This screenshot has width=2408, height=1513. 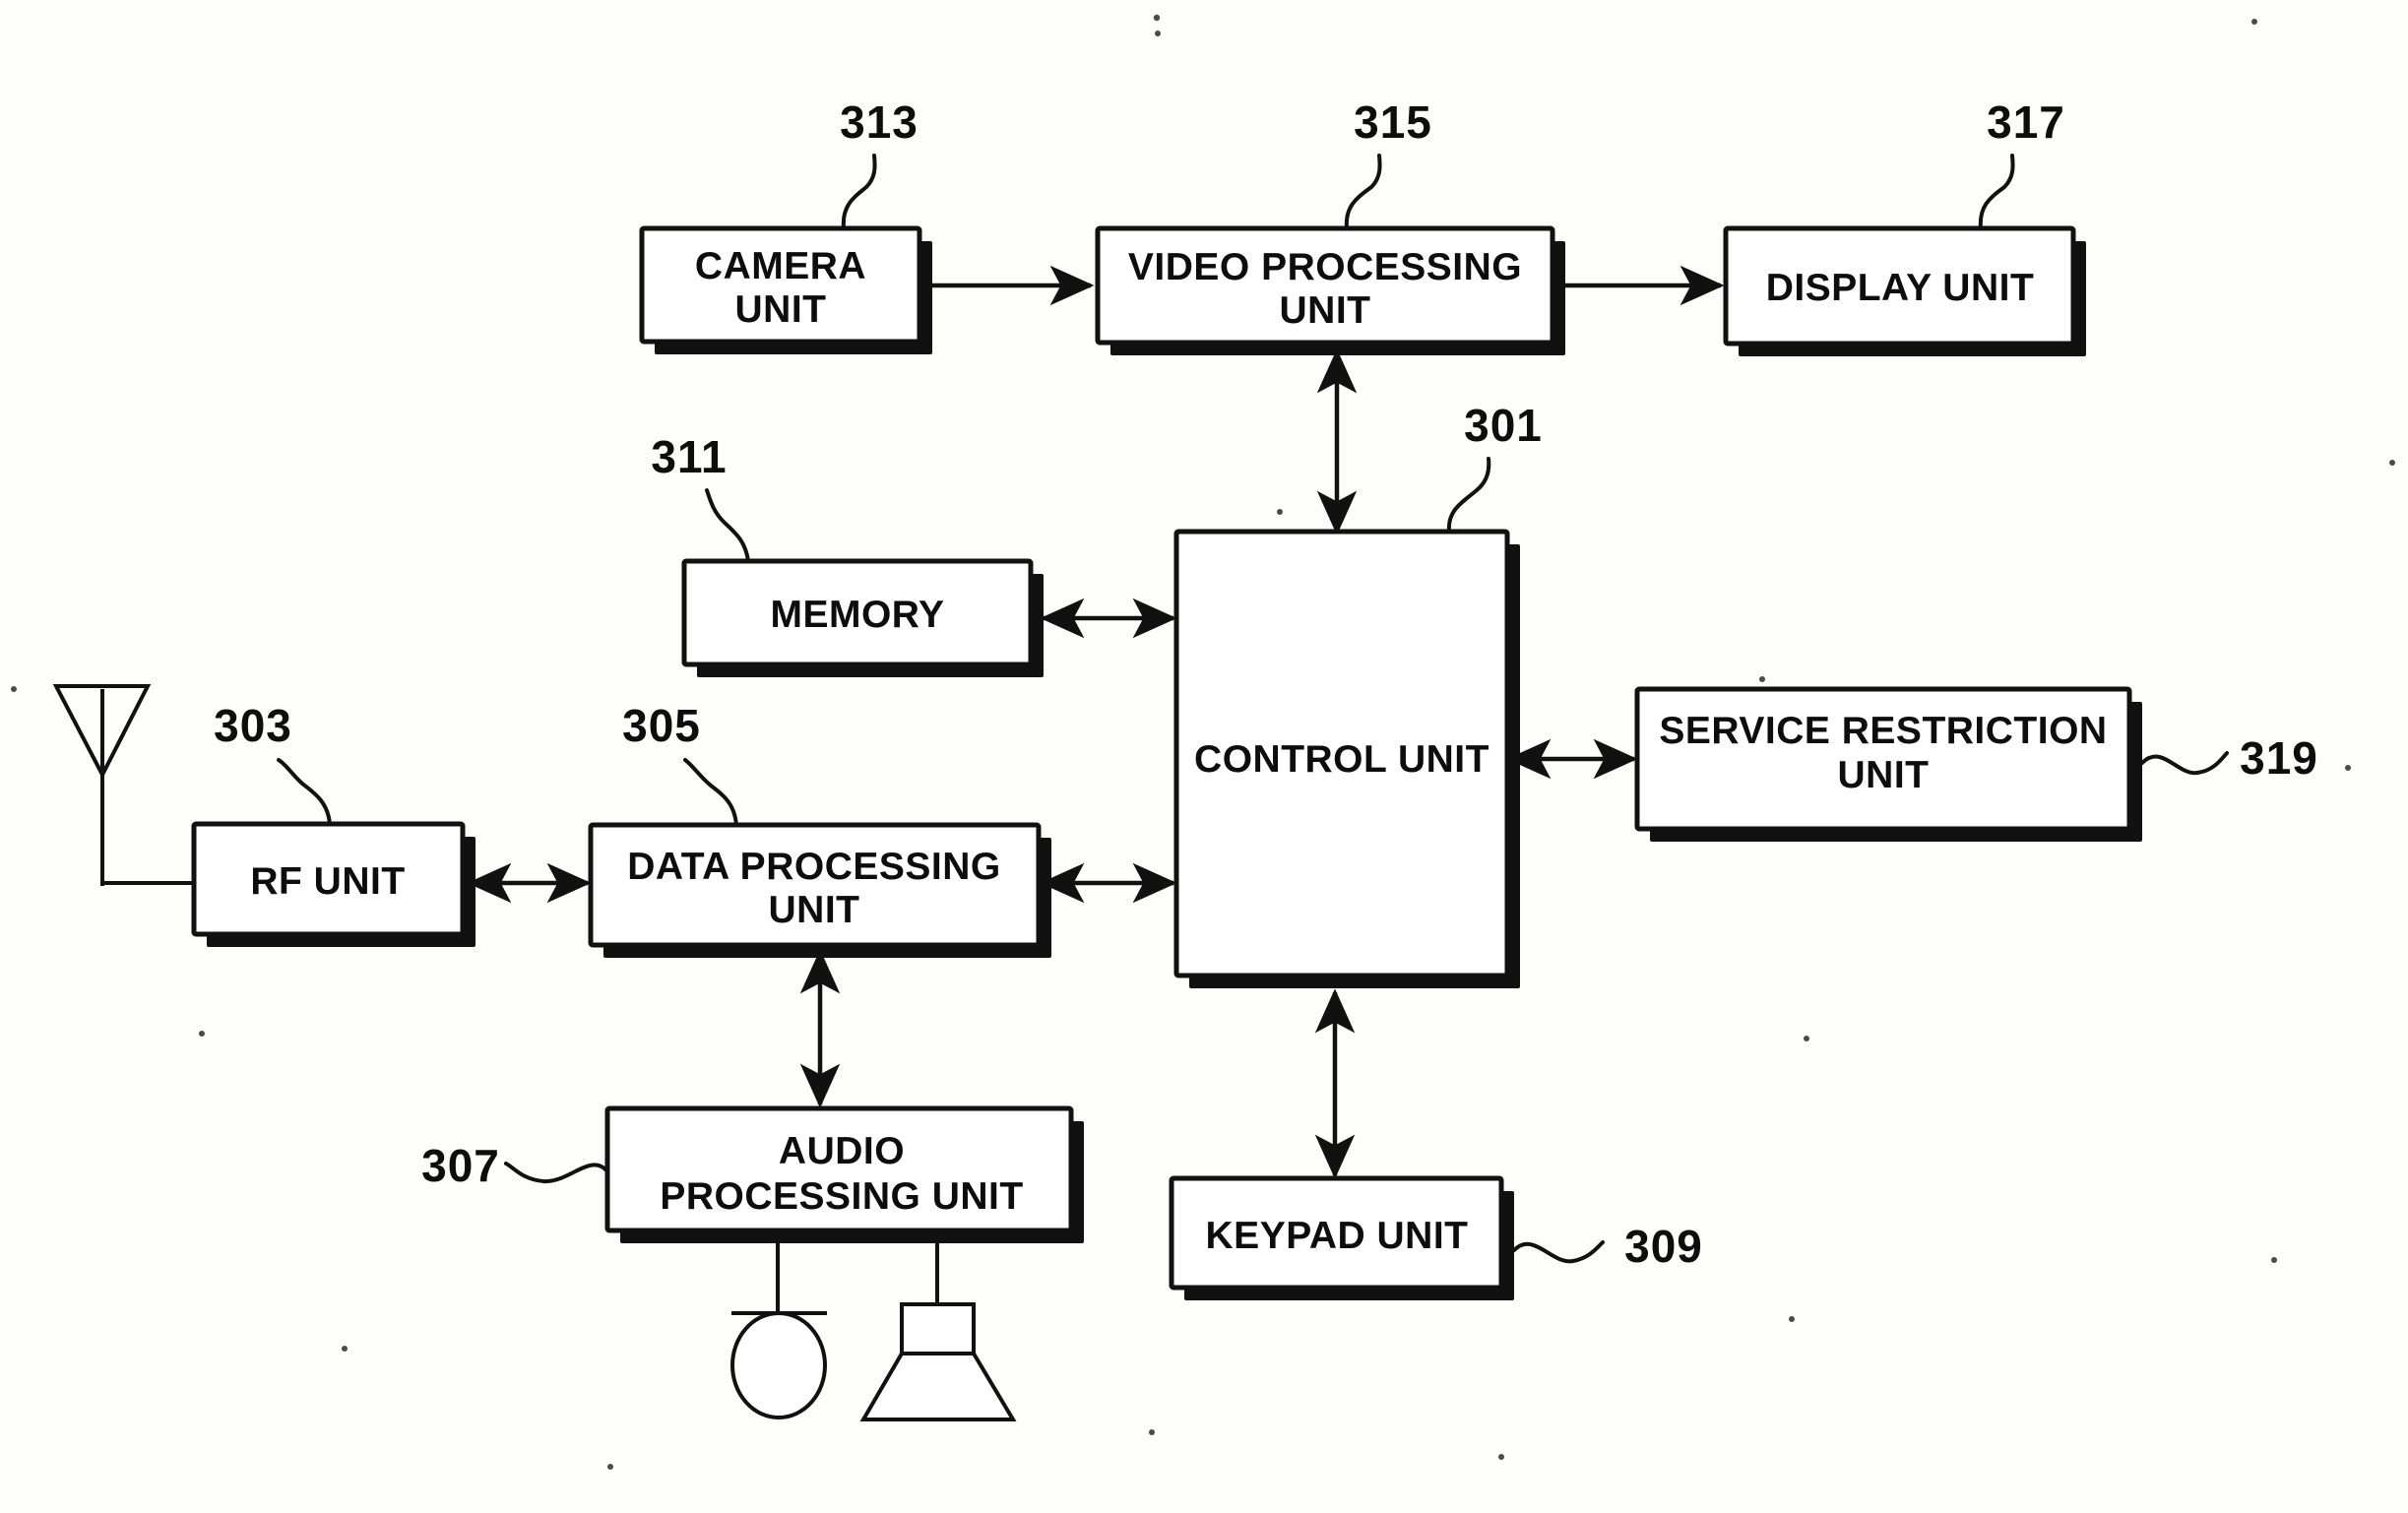 I want to click on block-display-unit: DISPLAY UNIT, so click(x=1904, y=290).